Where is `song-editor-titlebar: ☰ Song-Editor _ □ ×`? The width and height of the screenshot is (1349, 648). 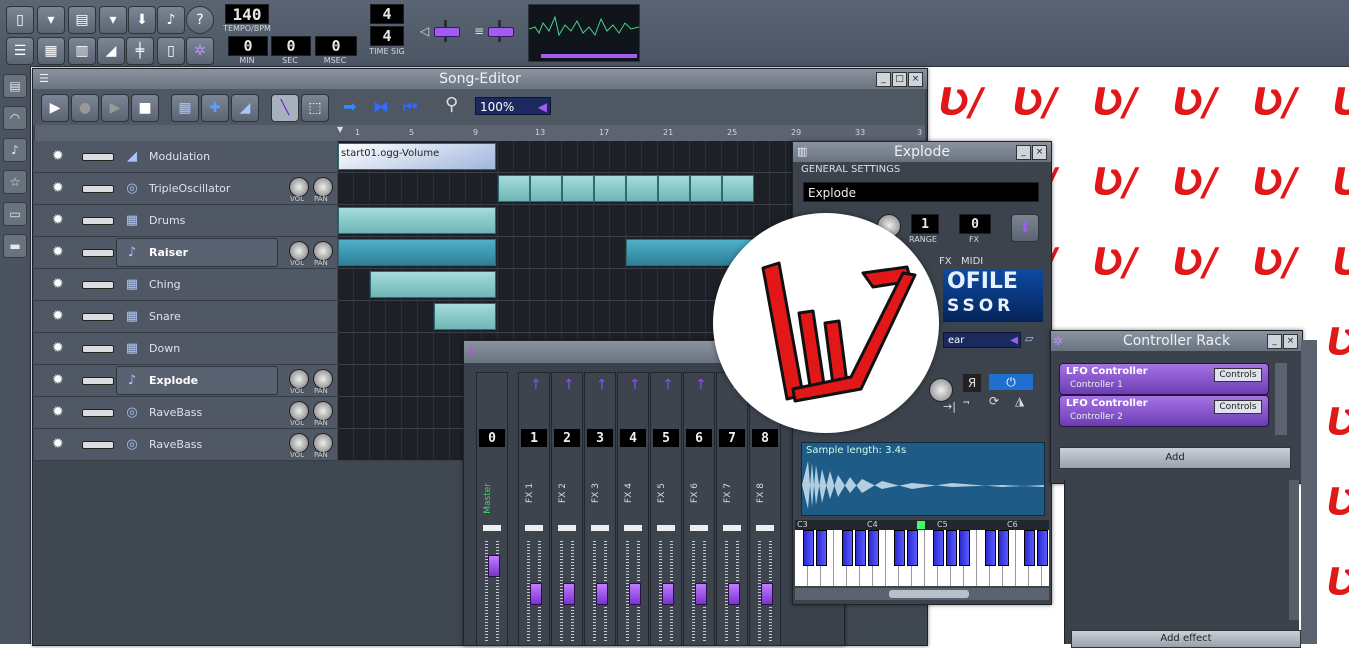
song-editor-titlebar: ☰ Song-Editor _ □ × is located at coordinates (480, 79).